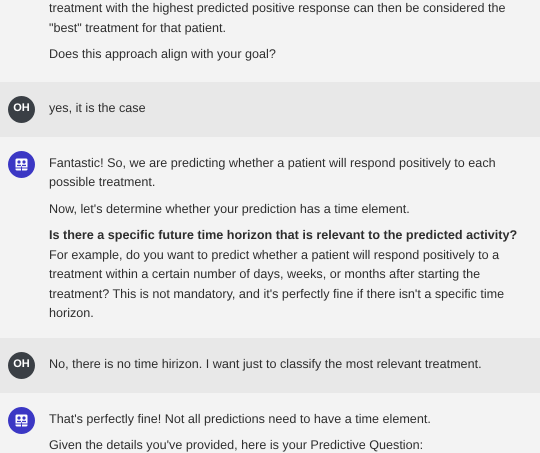  What do you see at coordinates (97, 108) in the screenshot?
I see `message-text: yes, it is the case` at bounding box center [97, 108].